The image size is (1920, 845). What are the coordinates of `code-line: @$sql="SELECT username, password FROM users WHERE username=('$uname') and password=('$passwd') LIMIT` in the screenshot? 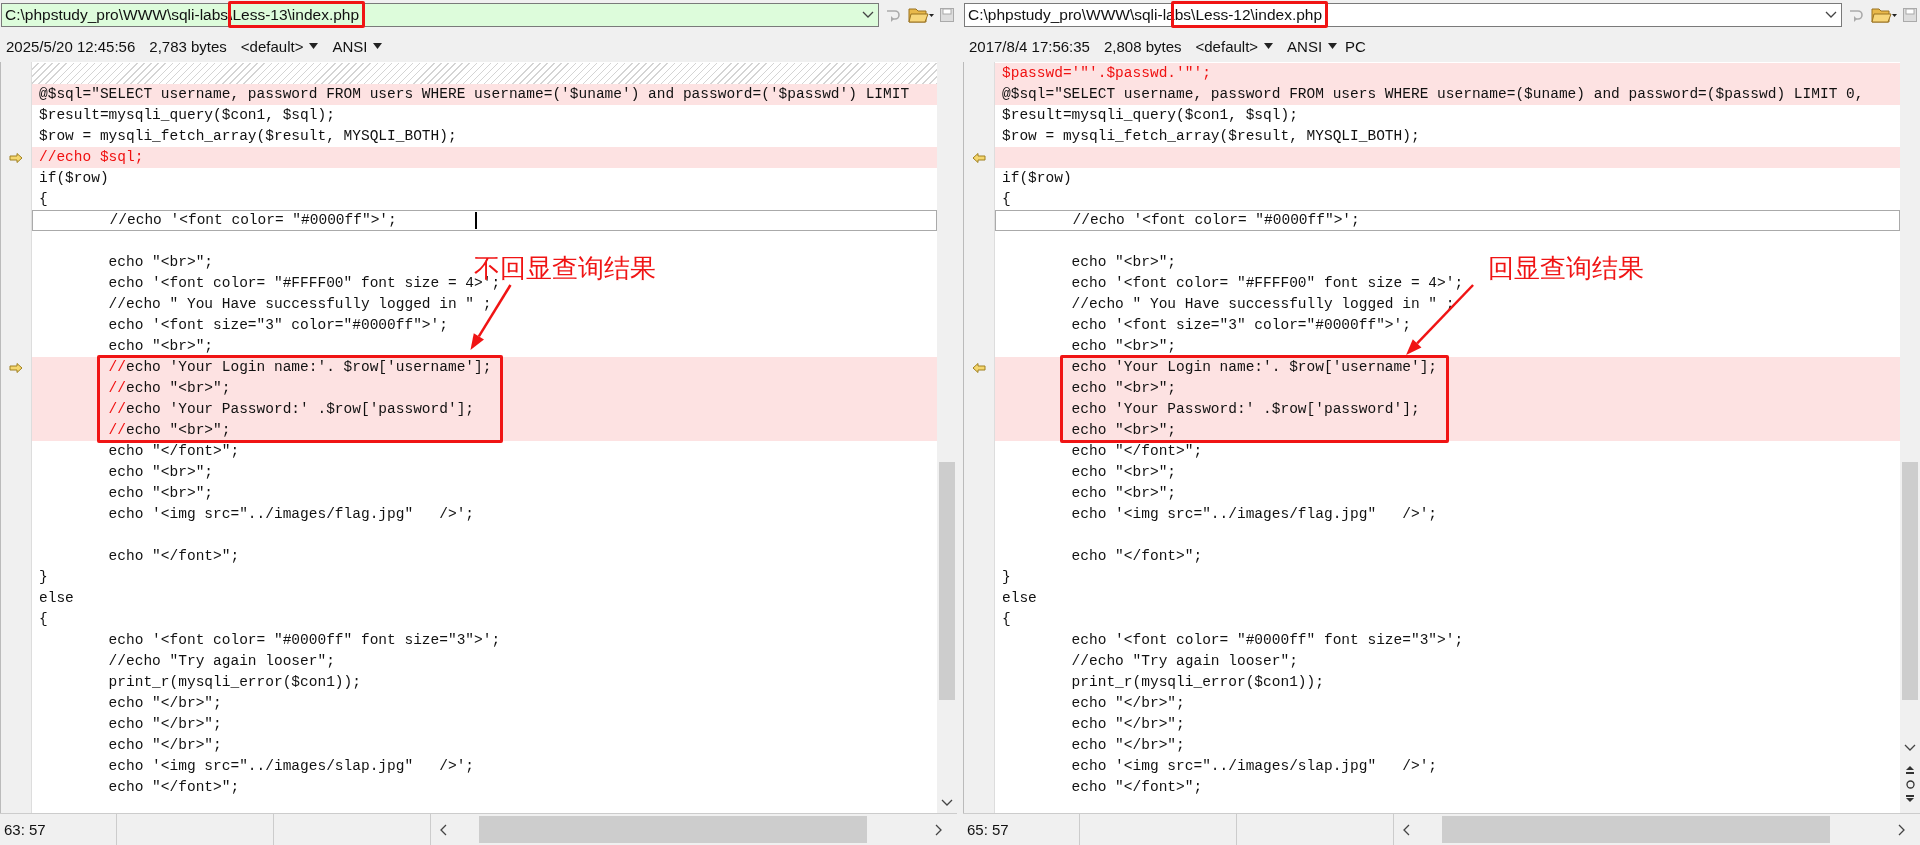 It's located at (474, 94).